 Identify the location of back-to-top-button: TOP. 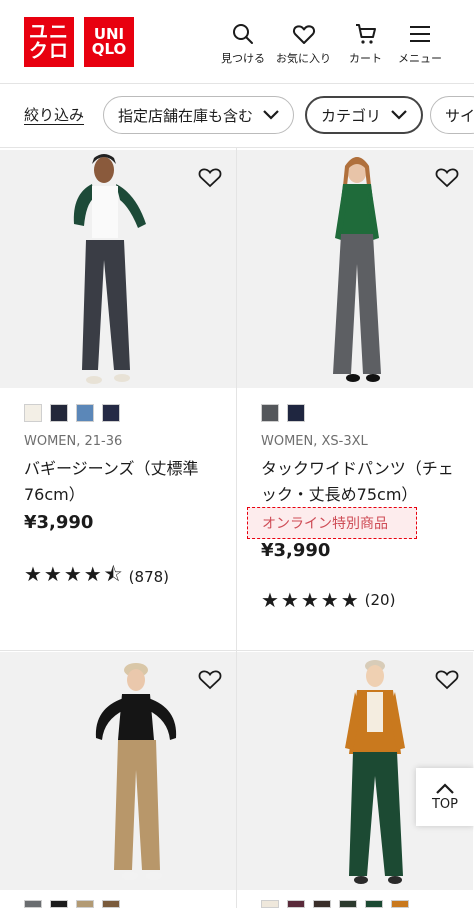
(445, 797).